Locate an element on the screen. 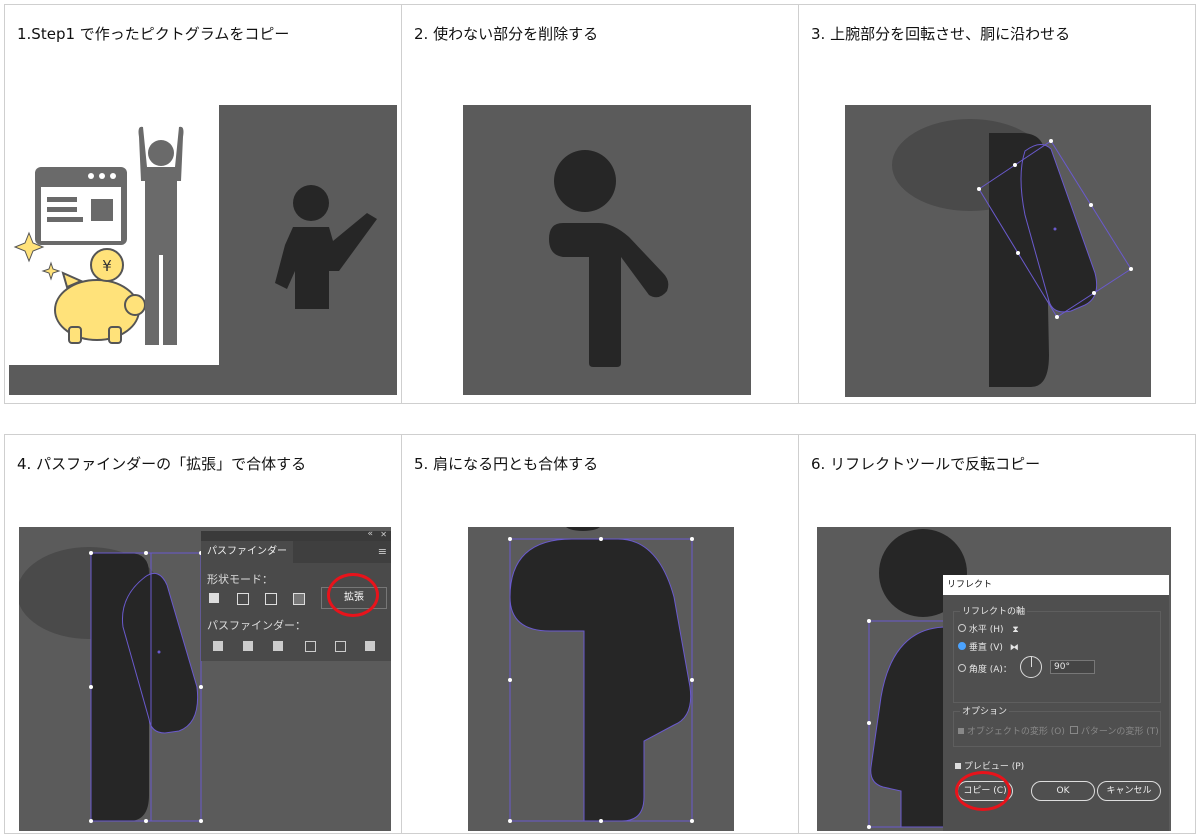 The image size is (1200, 839). shape-modes-label: 形状モード： is located at coordinates (240, 579).